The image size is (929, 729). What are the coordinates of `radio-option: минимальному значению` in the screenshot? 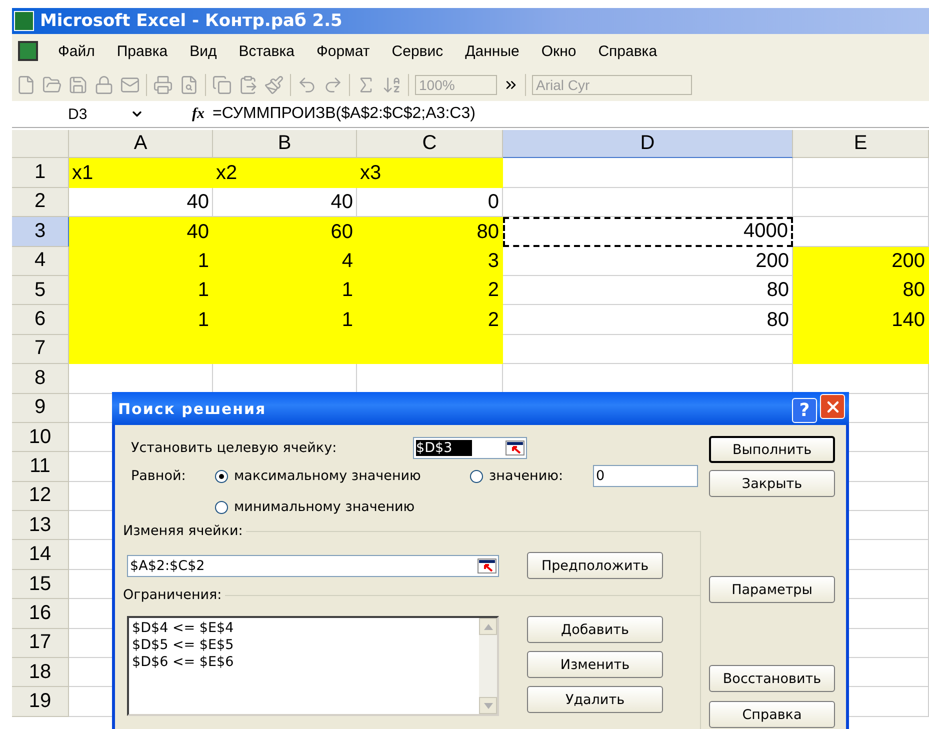 It's located at (315, 507).